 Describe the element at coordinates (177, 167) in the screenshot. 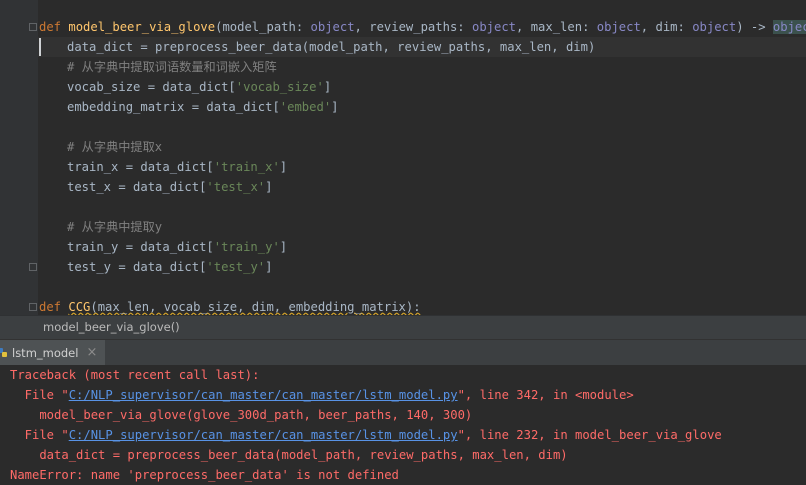

I see `code-line-8: train_x = data_dict['train_x']` at that location.